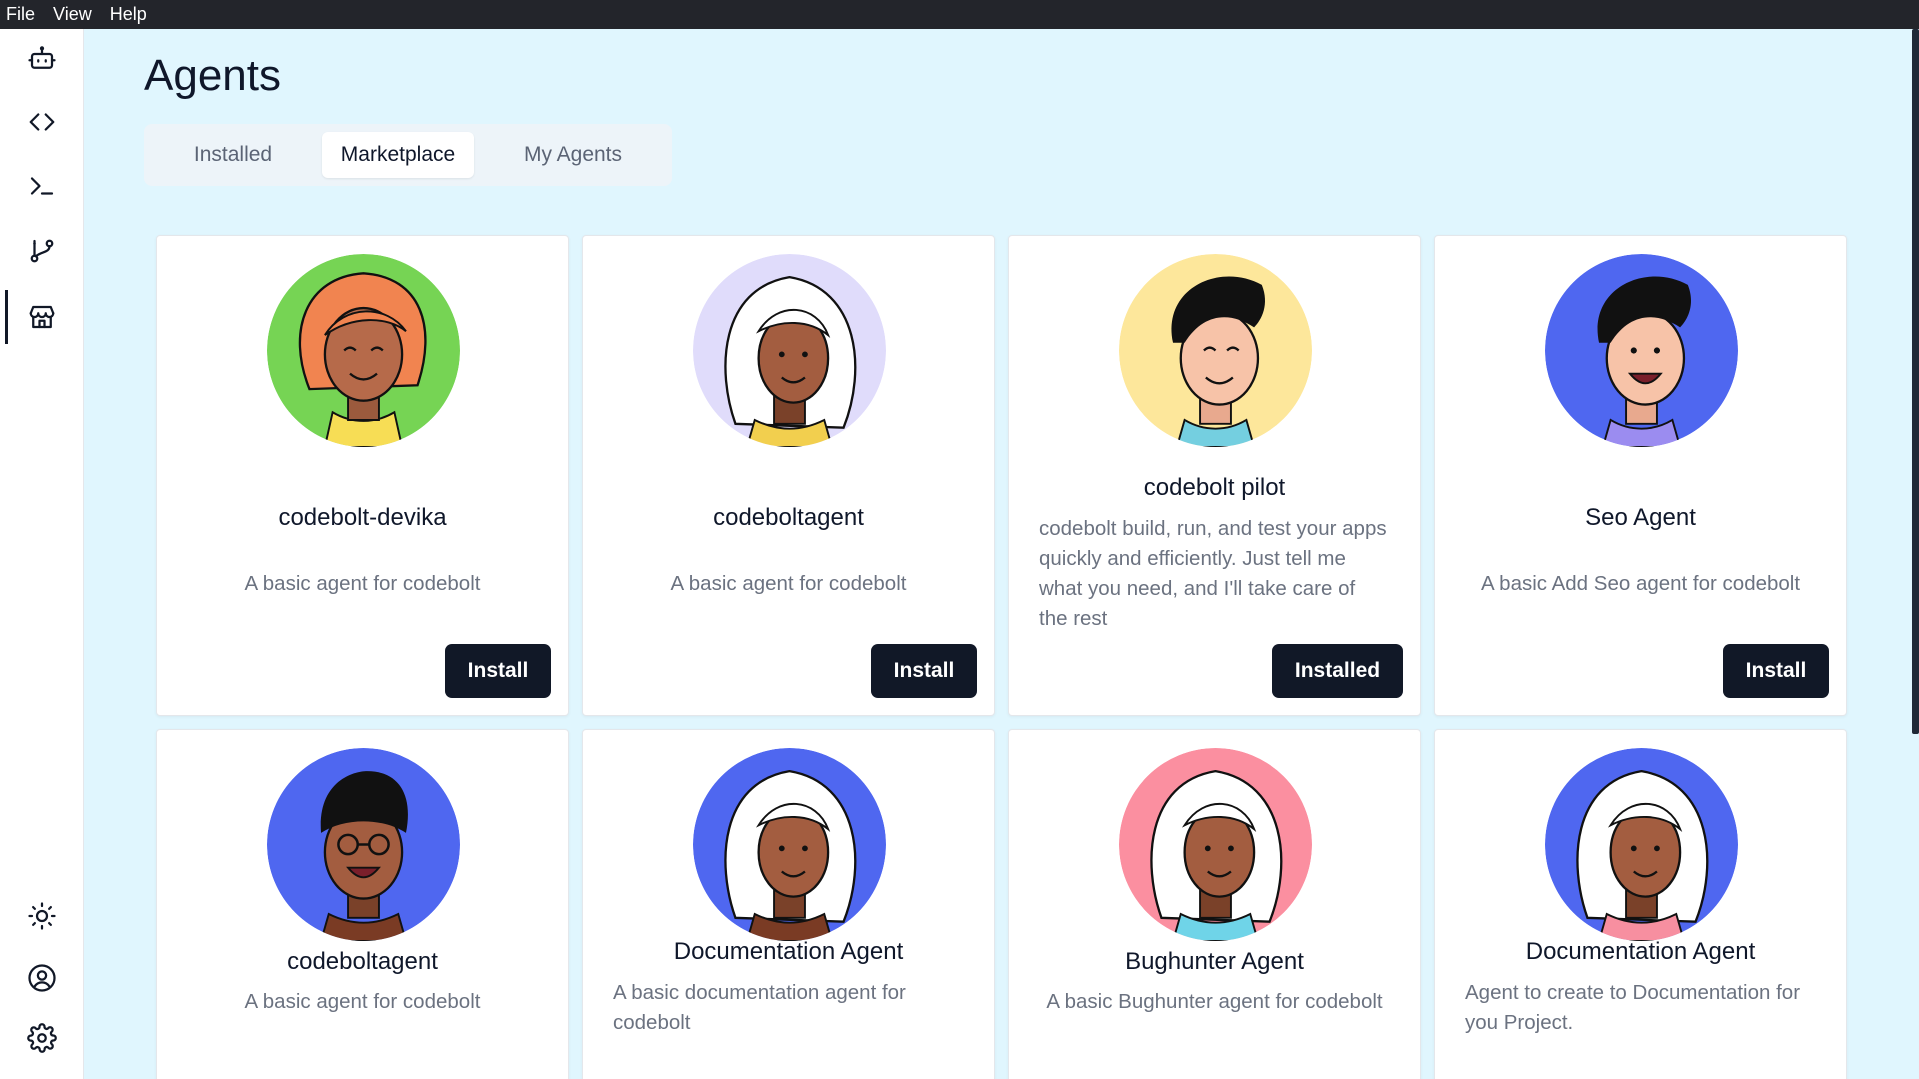 Image resolution: width=1919 pixels, height=1079 pixels. What do you see at coordinates (759, 1007) in the screenshot?
I see `agent-description: A basic documentation agent for codebolt` at bounding box center [759, 1007].